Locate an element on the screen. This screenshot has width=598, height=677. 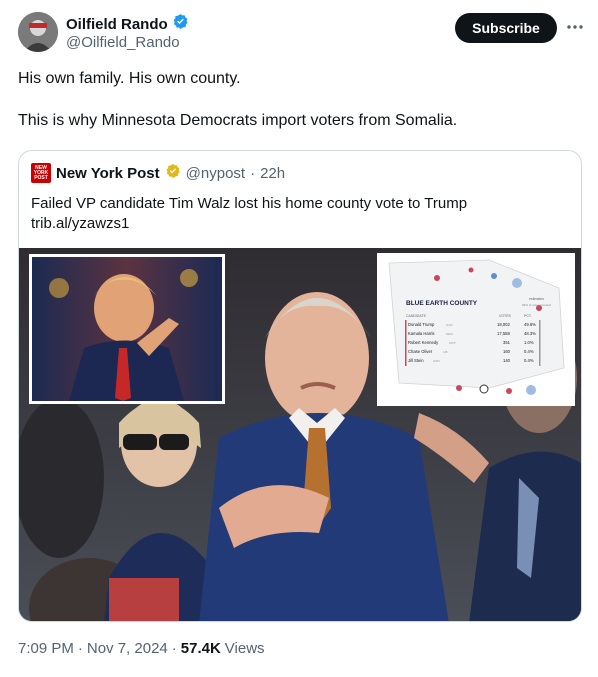
result-party: GOP is located at coordinates (449, 325).